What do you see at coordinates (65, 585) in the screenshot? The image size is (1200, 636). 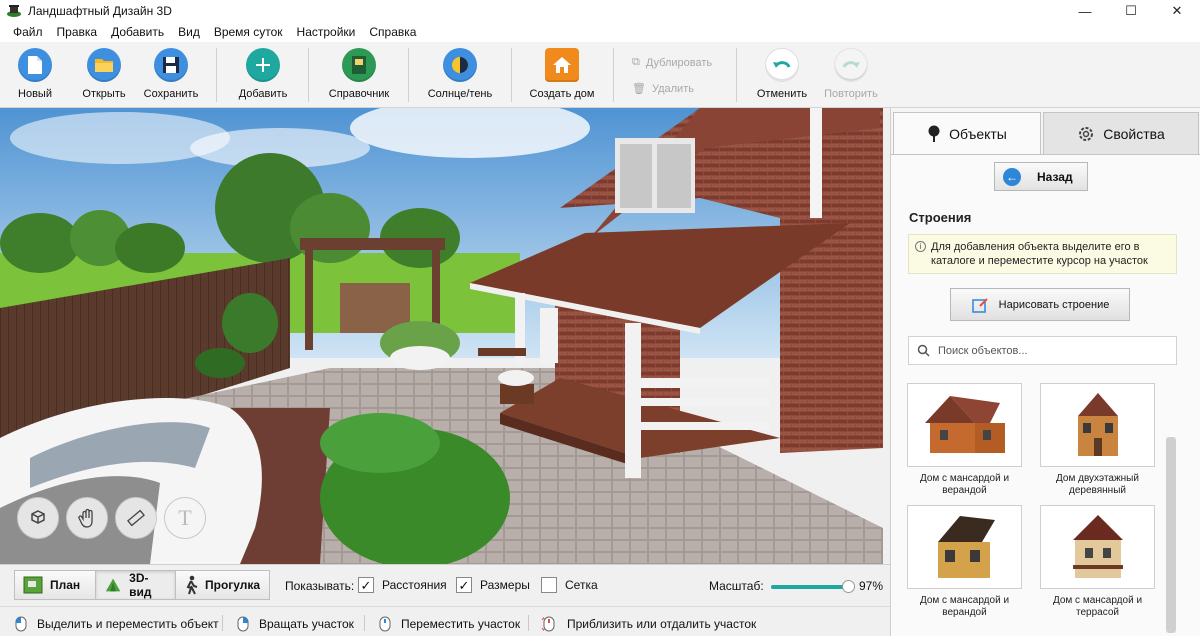 I see `tab-plan-label: План` at bounding box center [65, 585].